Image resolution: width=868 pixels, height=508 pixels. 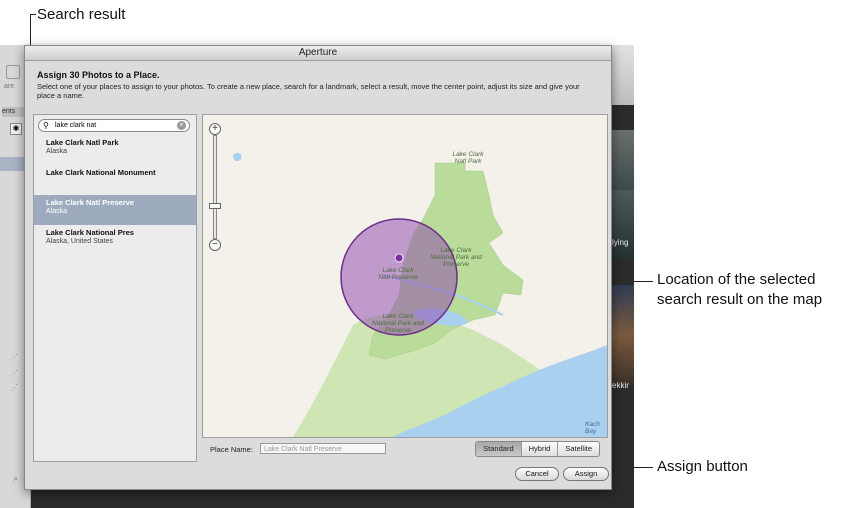 What do you see at coordinates (9, 86) in the screenshot?
I see `share-label: are` at bounding box center [9, 86].